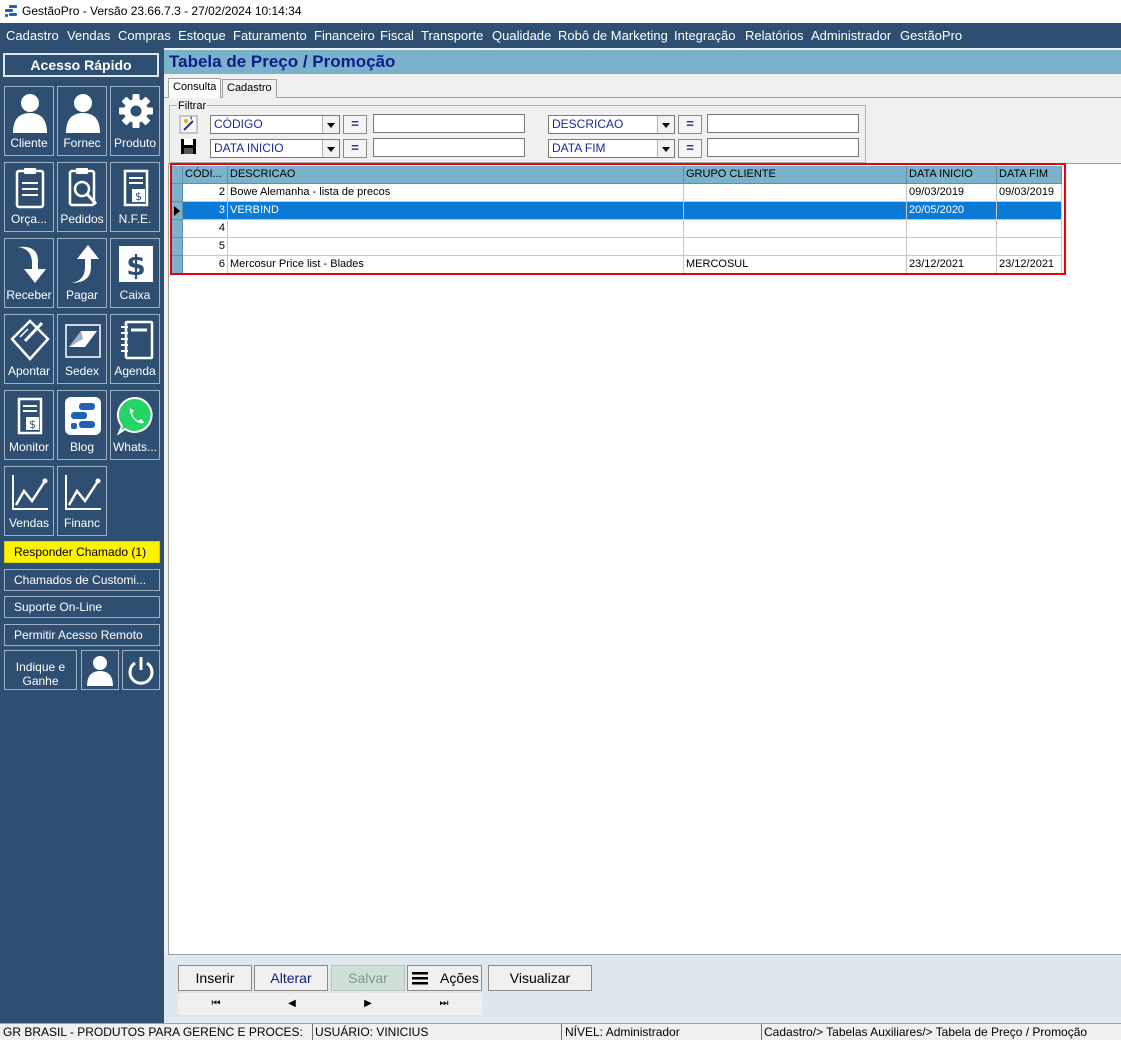  Describe the element at coordinates (449, 147) in the screenshot. I see `filter-value-3-input` at that location.